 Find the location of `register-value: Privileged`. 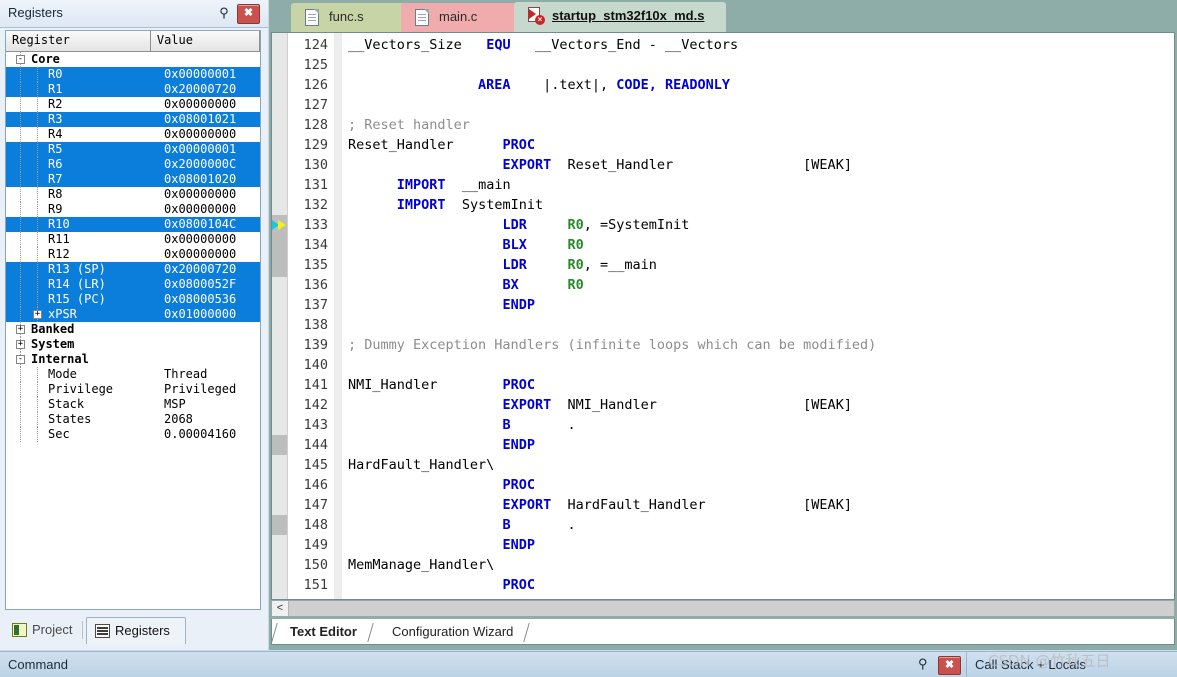

register-value: Privileged is located at coordinates (200, 389).